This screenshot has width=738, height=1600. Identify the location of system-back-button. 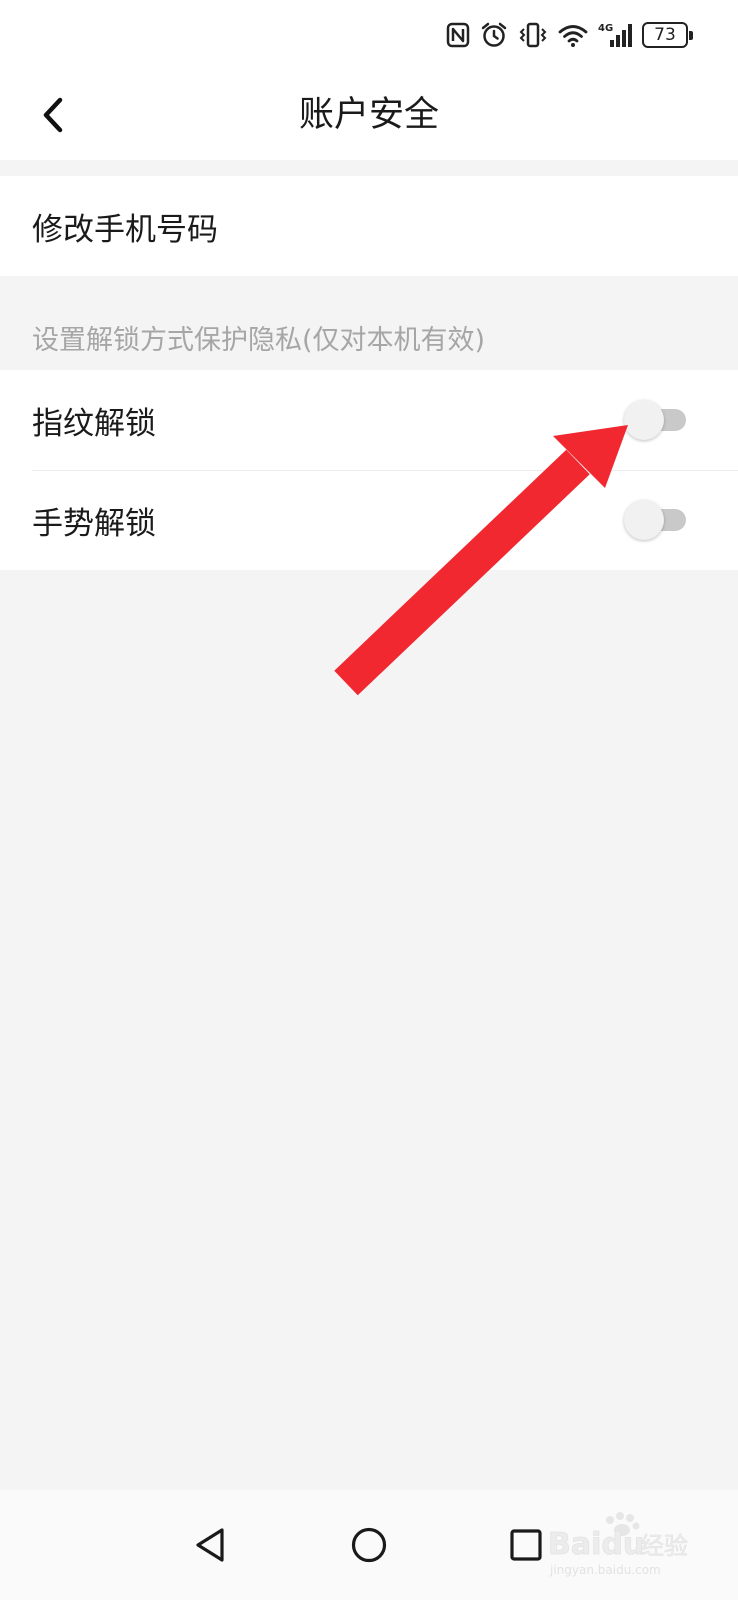
(210, 1545).